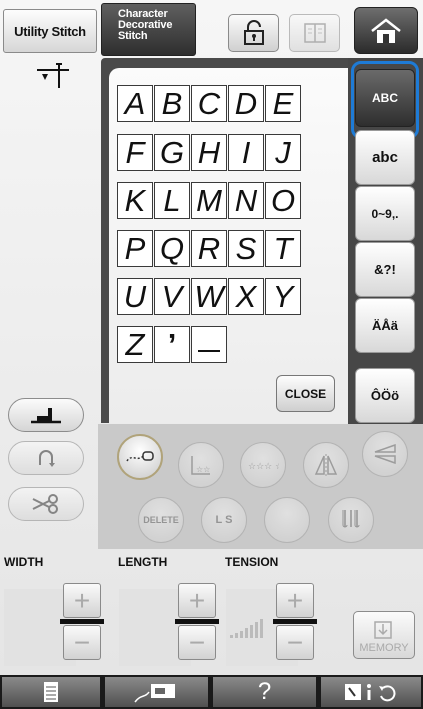  I want to click on tab-character-line3: Stitch, so click(133, 36).